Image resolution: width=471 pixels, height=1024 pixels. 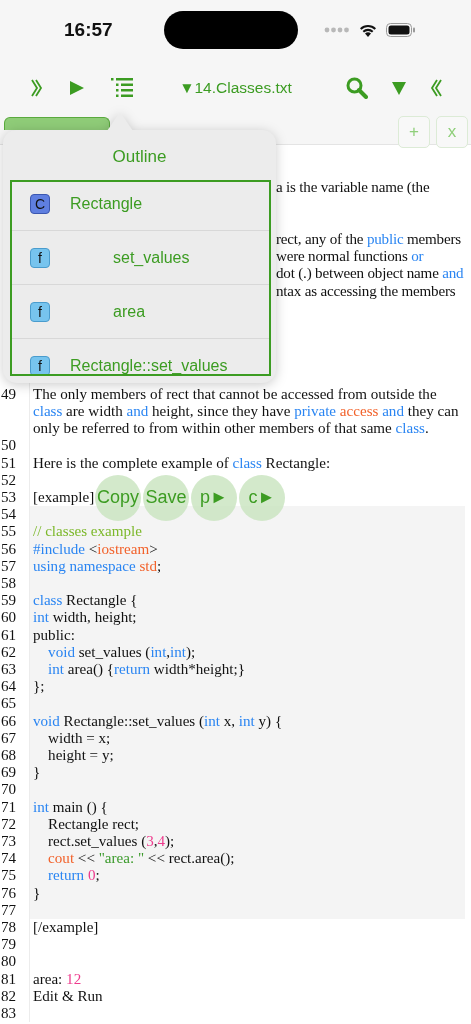 What do you see at coordinates (158, 720) in the screenshot?
I see `text-line: void Rectangle::set_values (int x, int y) {` at bounding box center [158, 720].